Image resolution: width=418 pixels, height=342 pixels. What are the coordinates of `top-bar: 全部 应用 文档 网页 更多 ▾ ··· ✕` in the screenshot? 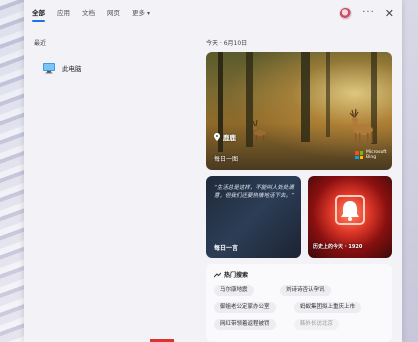 It's located at (213, 13).